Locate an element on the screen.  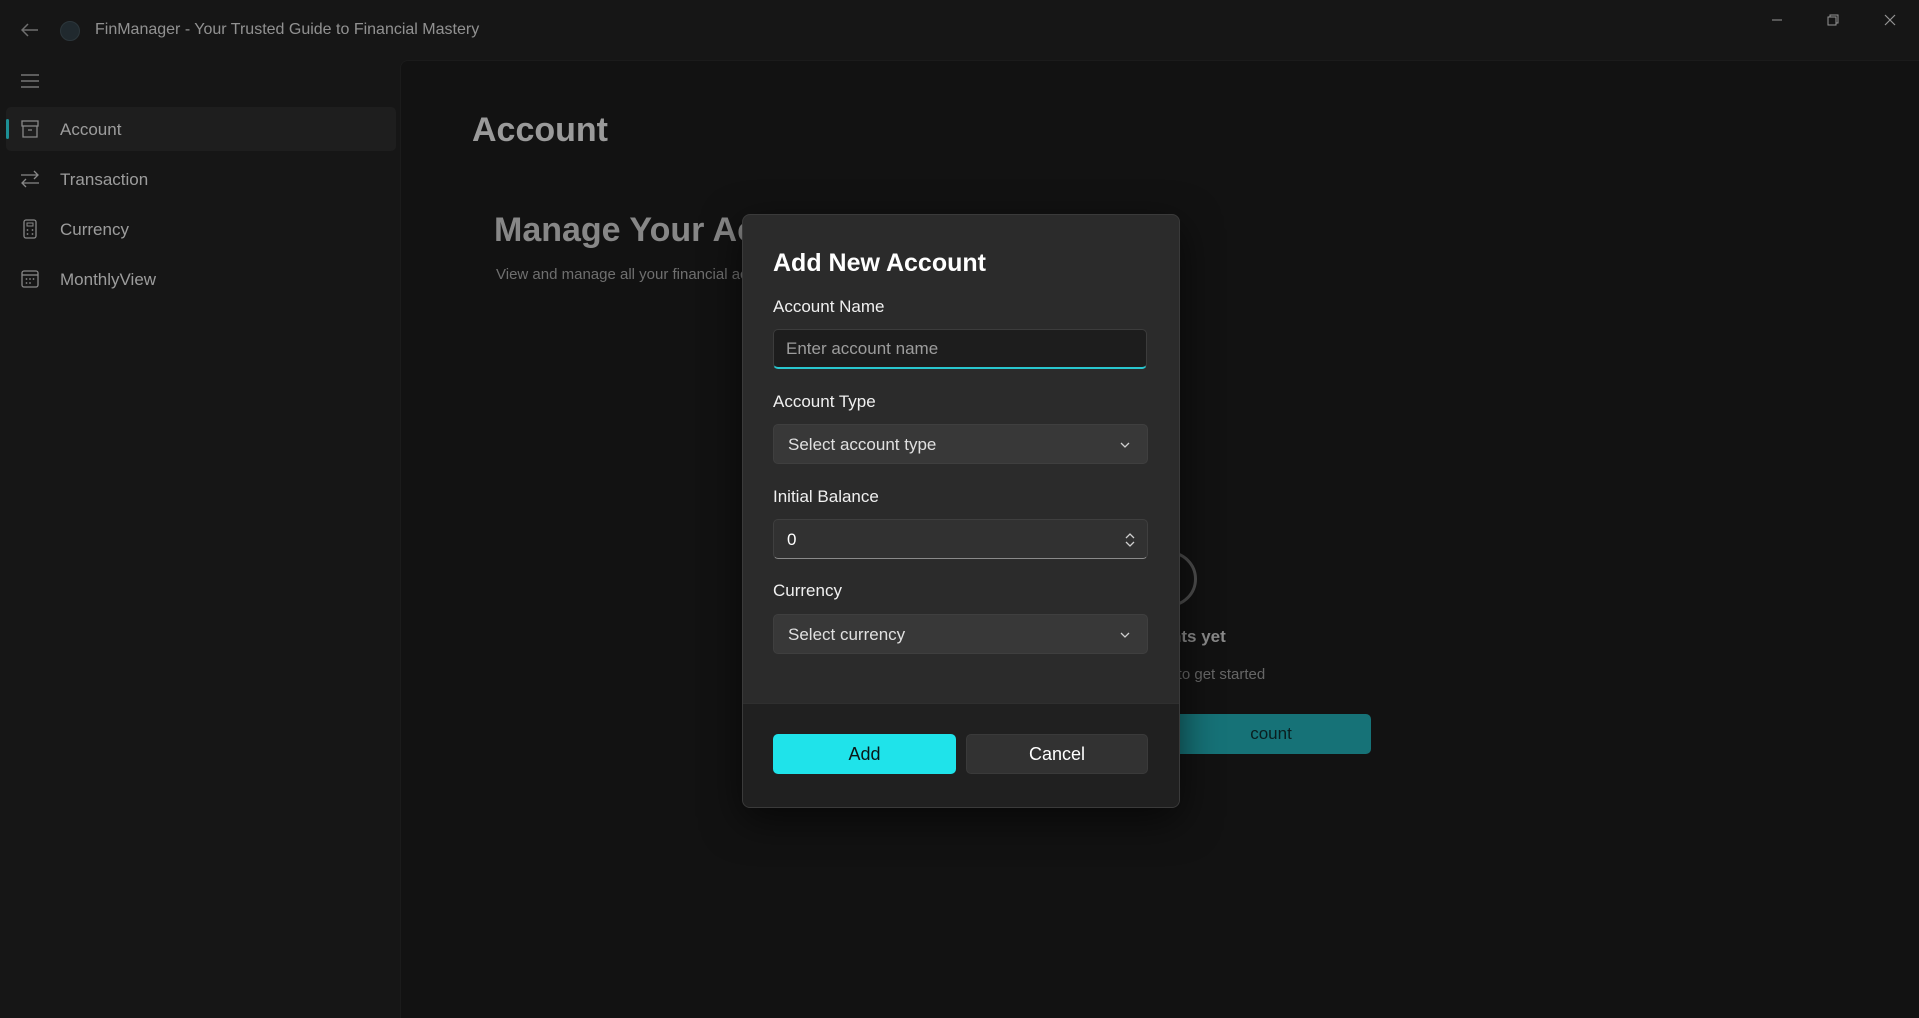
account-type-select: Select account type is located at coordinates (960, 444).